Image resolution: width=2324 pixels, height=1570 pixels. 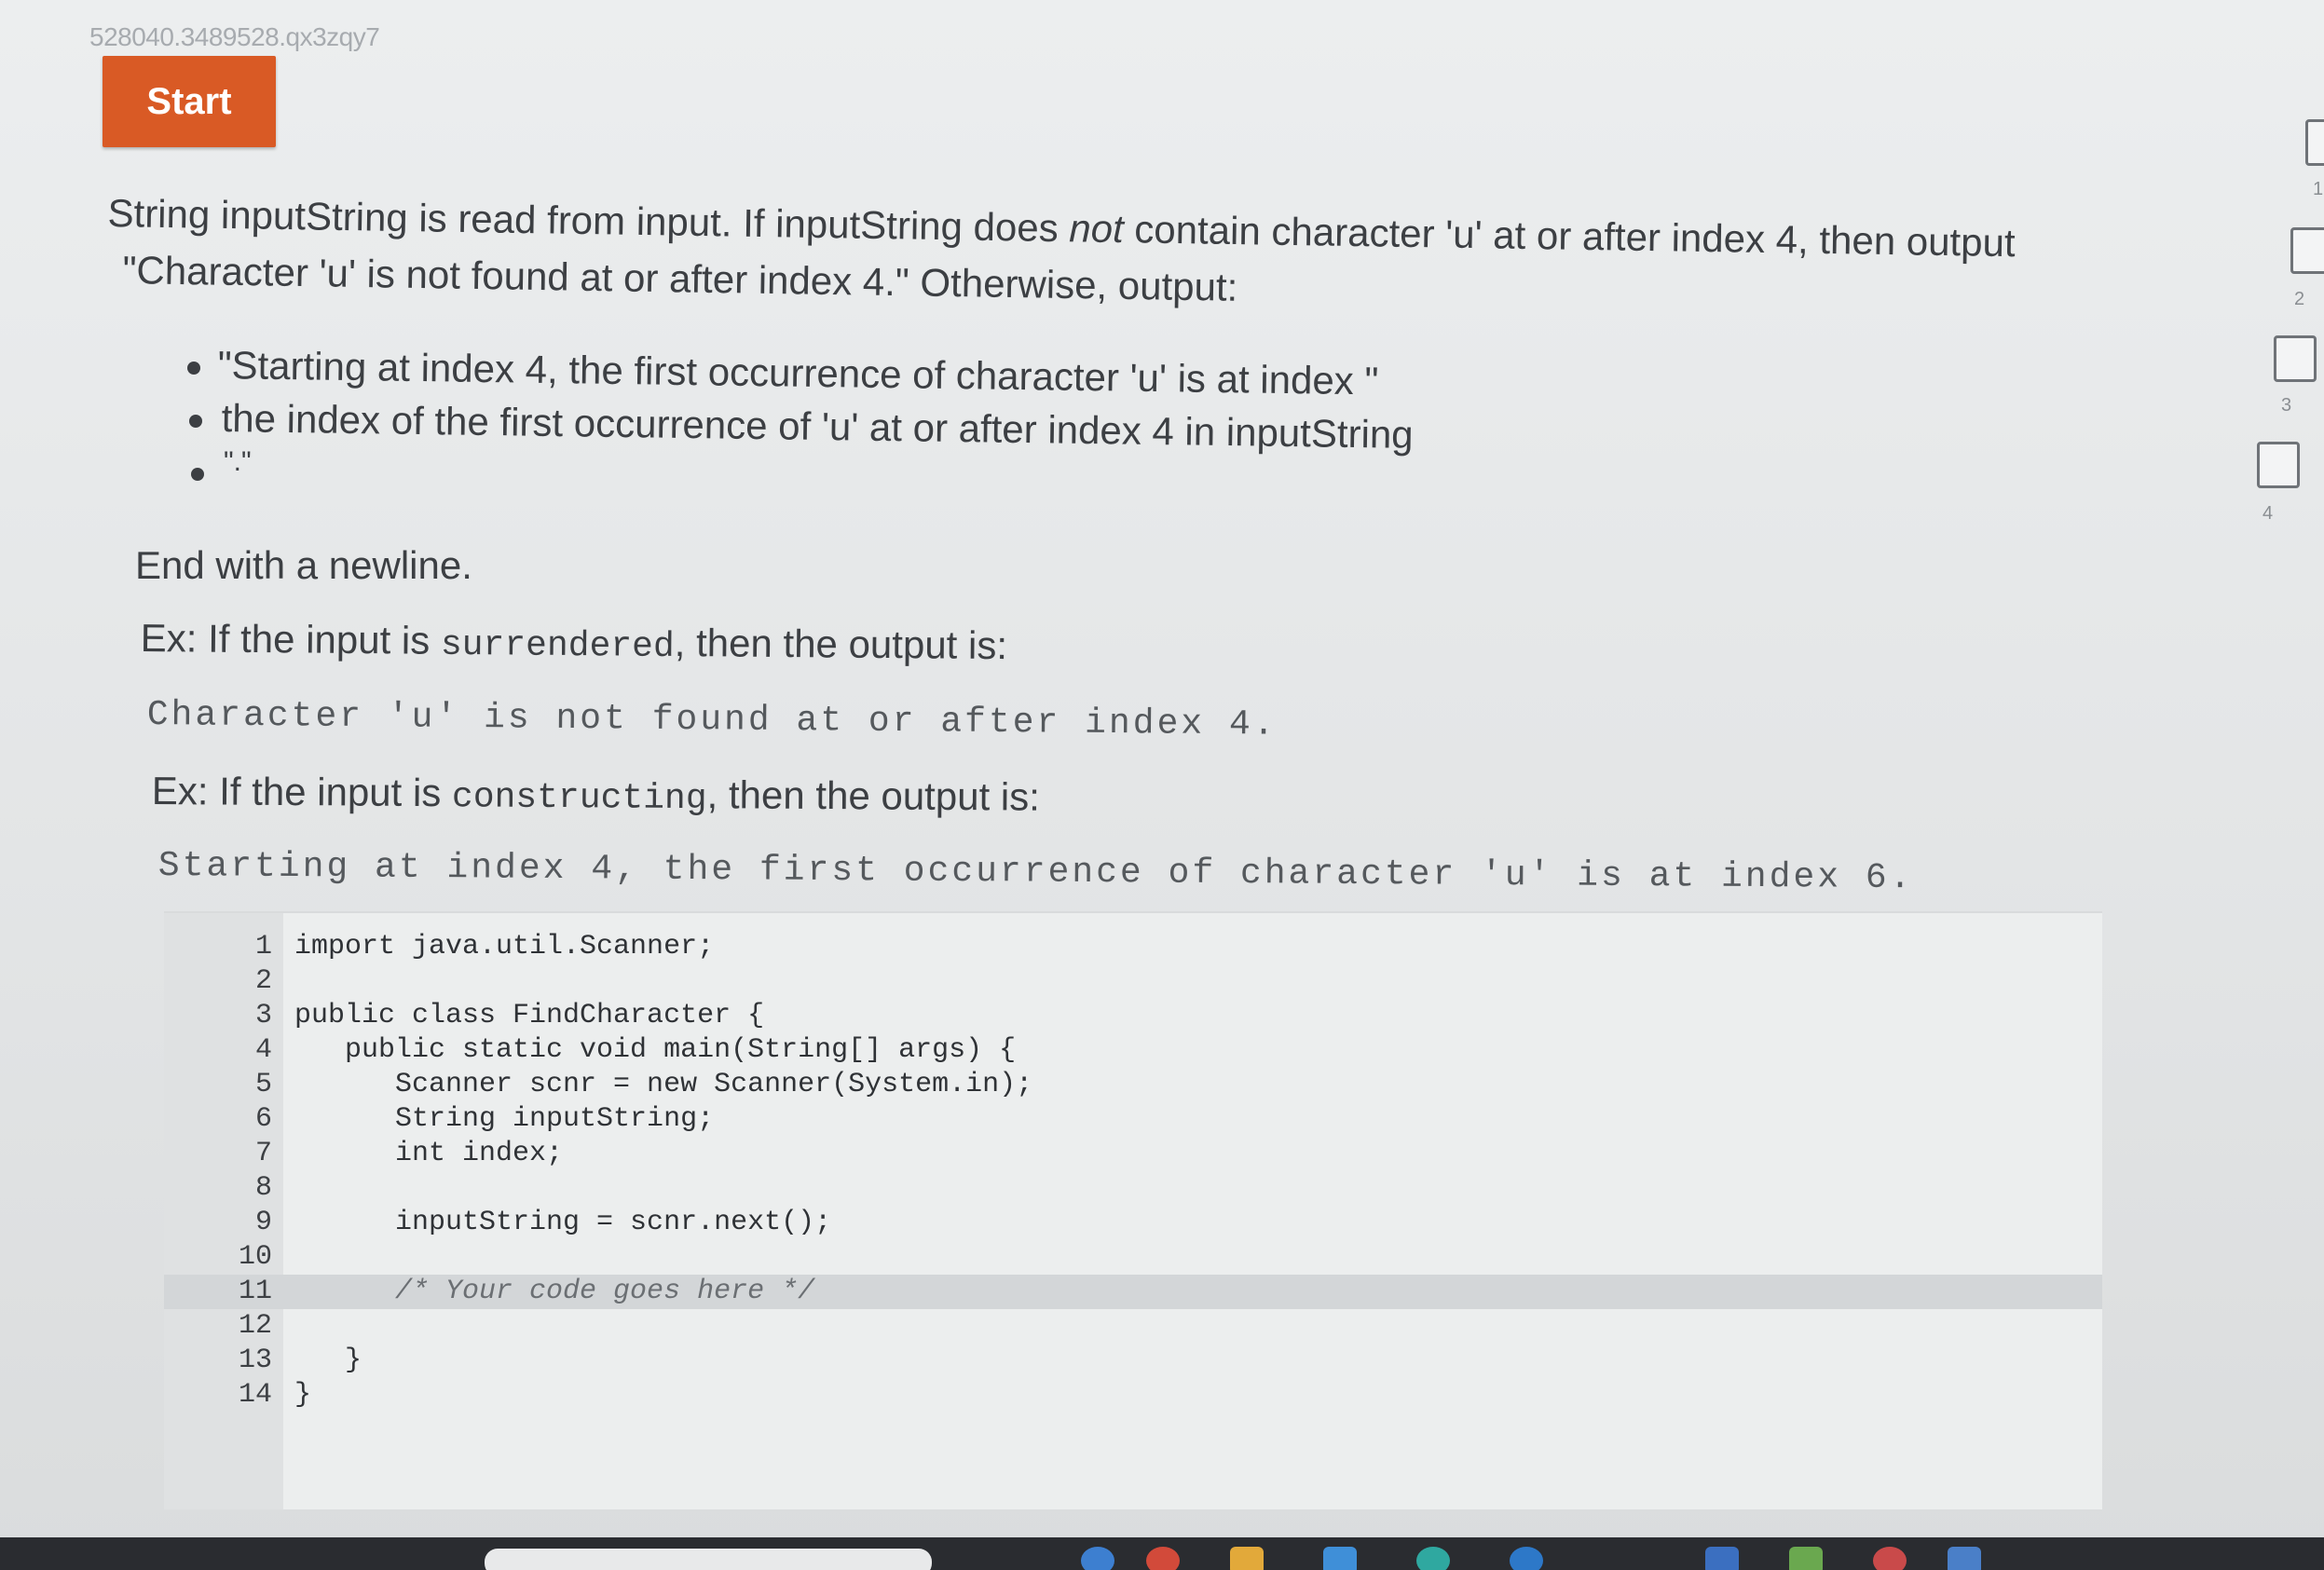 I want to click on chrome-icon, so click(x=1890, y=1558).